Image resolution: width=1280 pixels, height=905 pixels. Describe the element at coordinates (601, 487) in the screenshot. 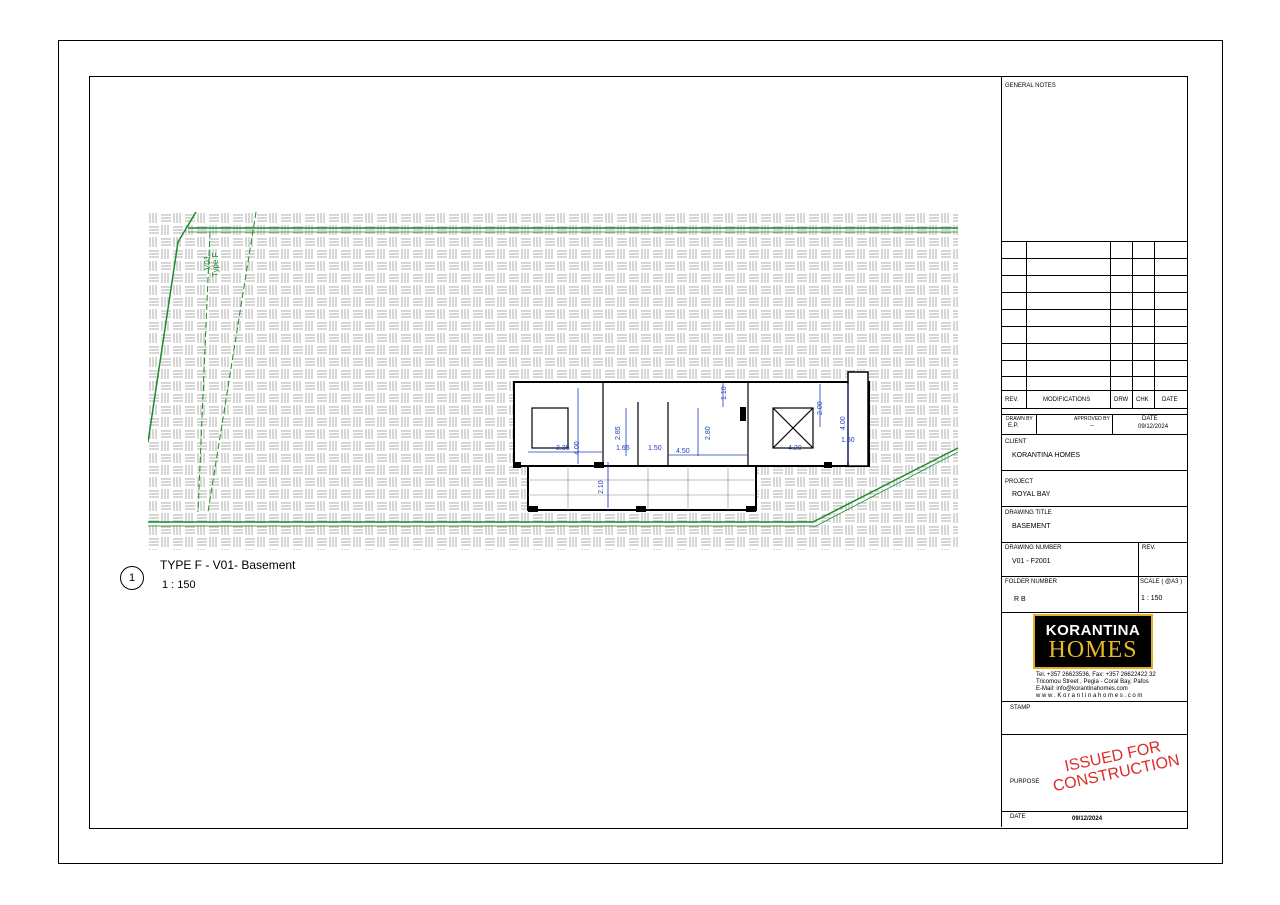

I see `dim-label: 2.10` at that location.